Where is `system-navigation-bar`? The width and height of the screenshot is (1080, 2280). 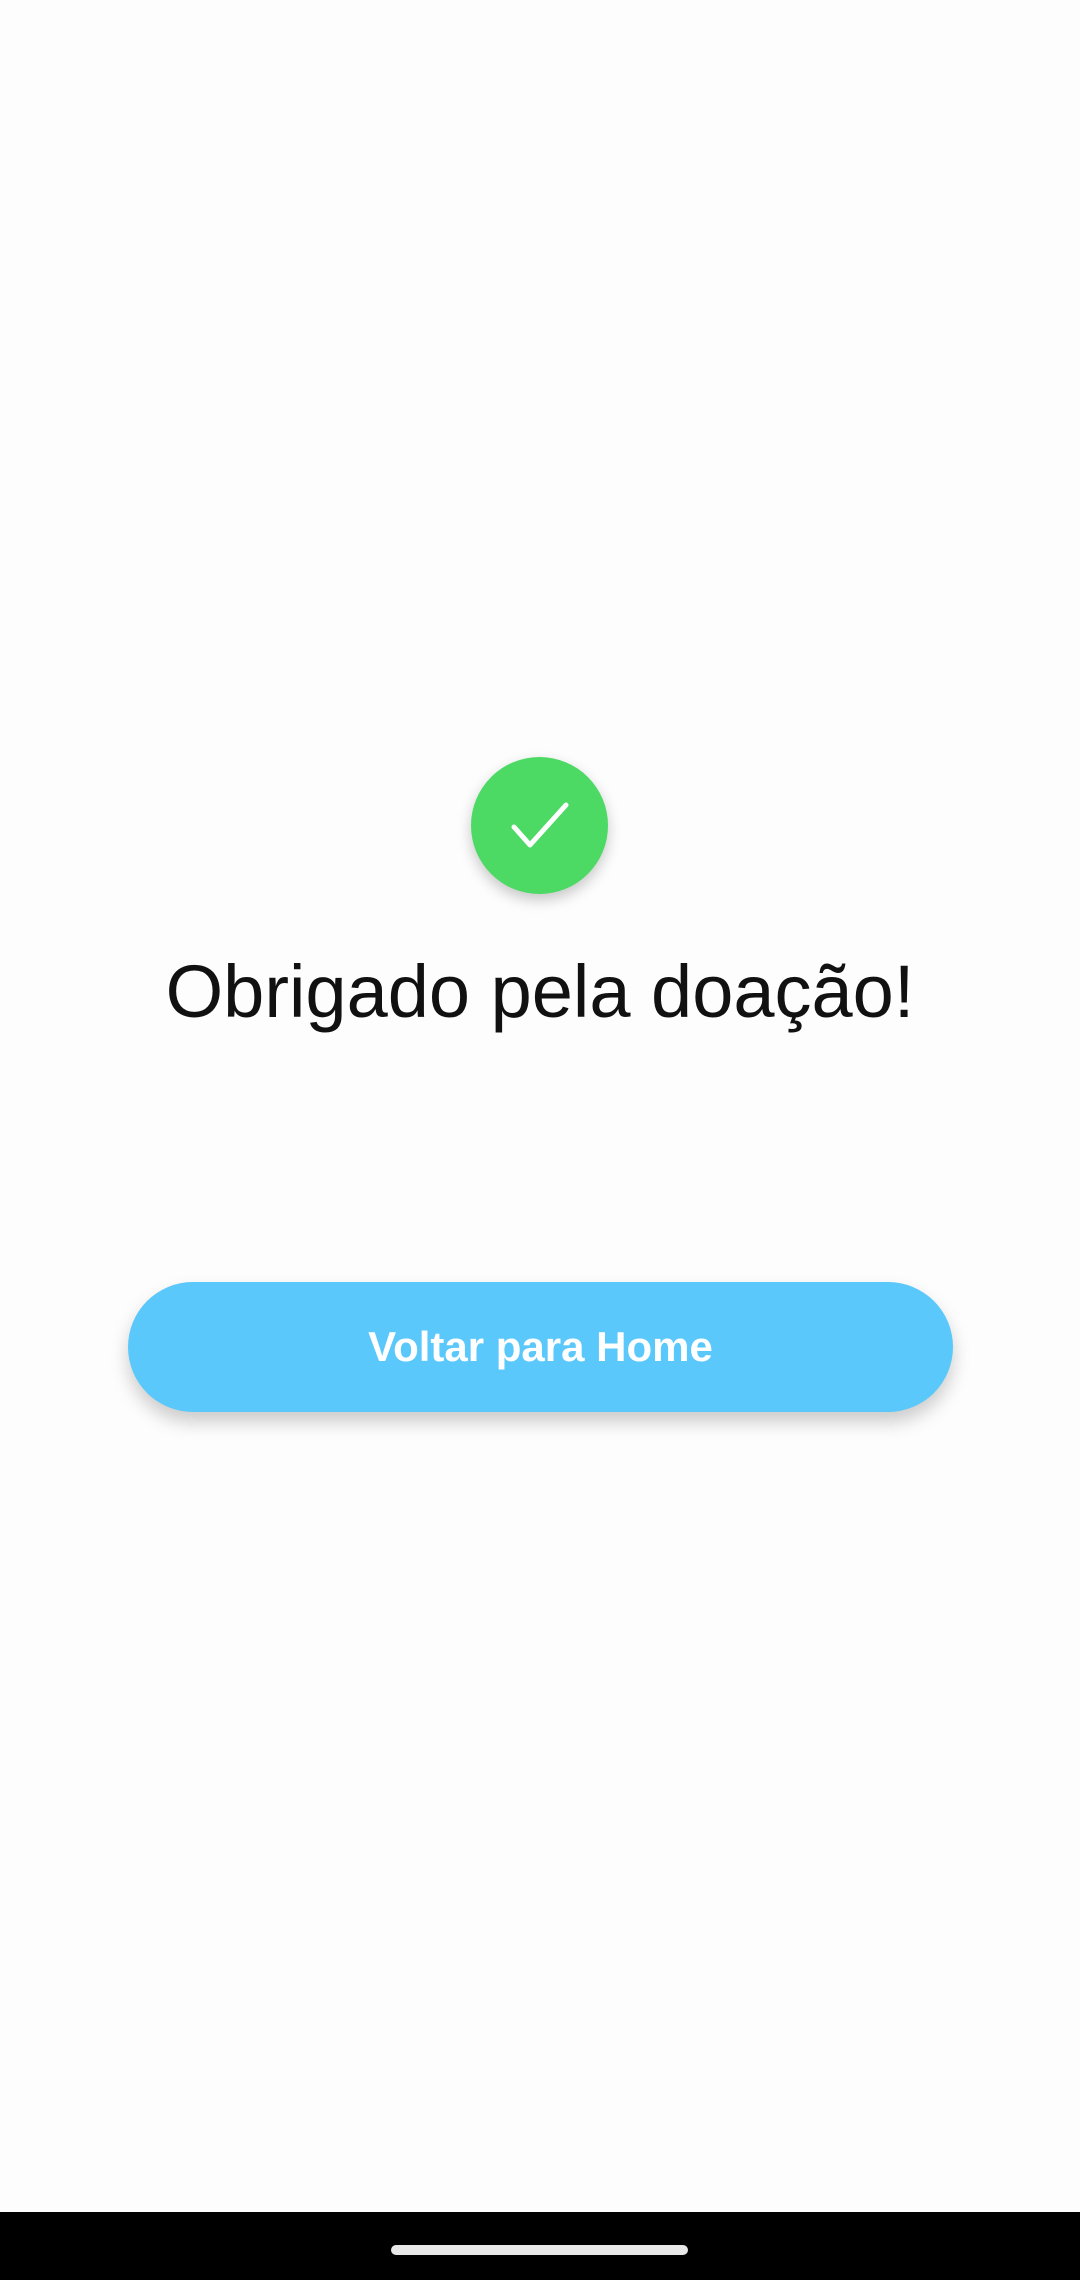 system-navigation-bar is located at coordinates (540, 2246).